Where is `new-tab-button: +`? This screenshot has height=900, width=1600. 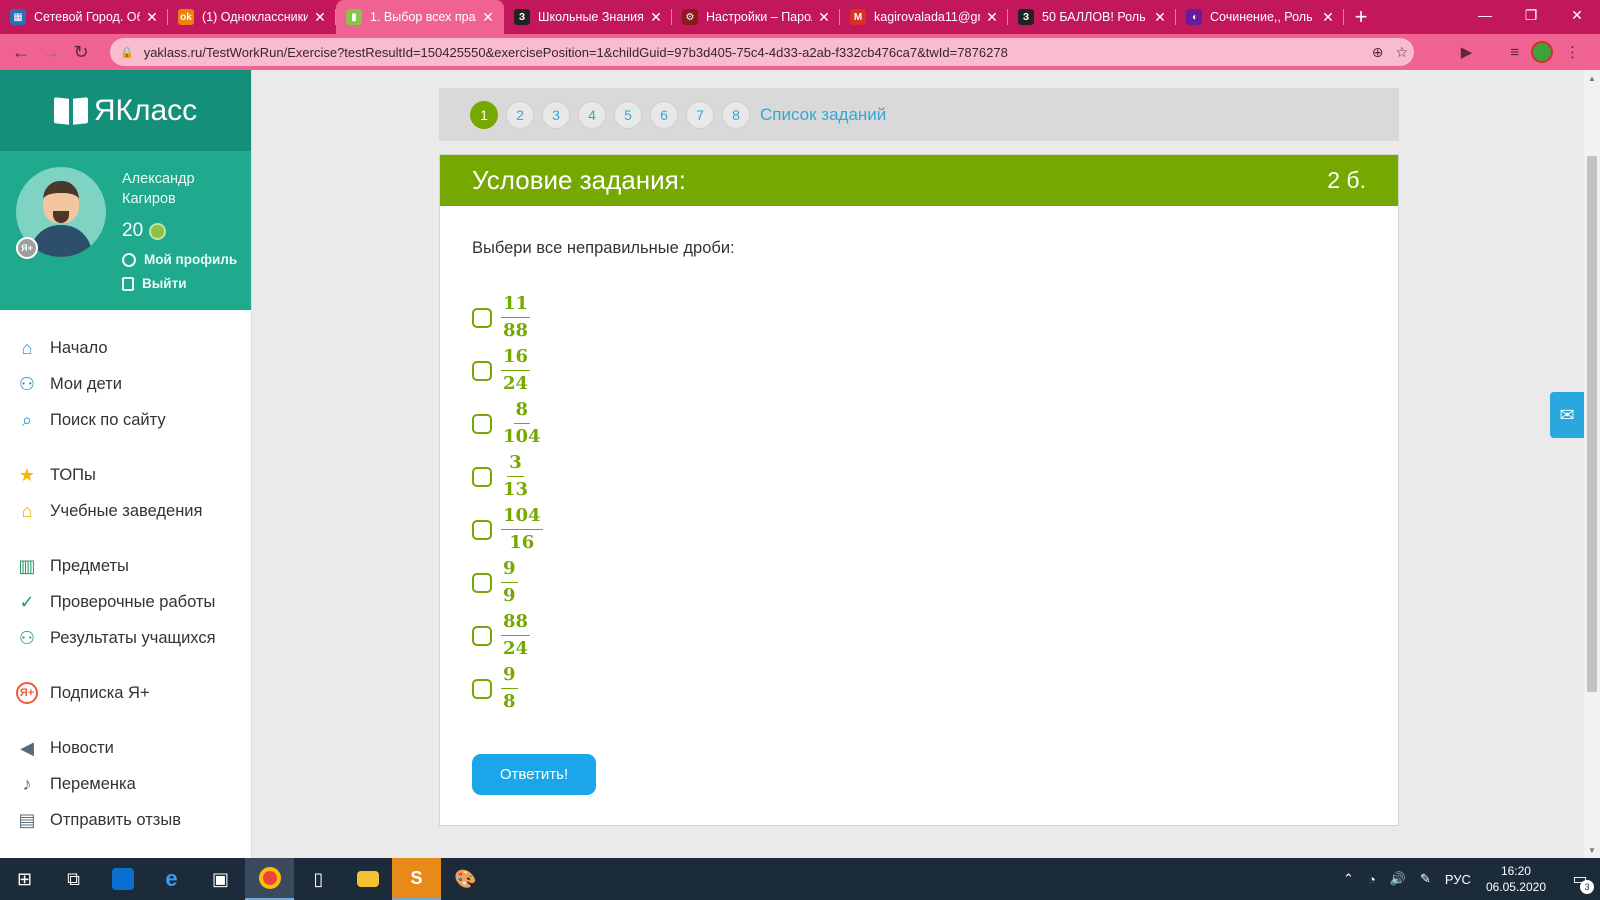
new-tab-button: + is located at coordinates (1361, 17).